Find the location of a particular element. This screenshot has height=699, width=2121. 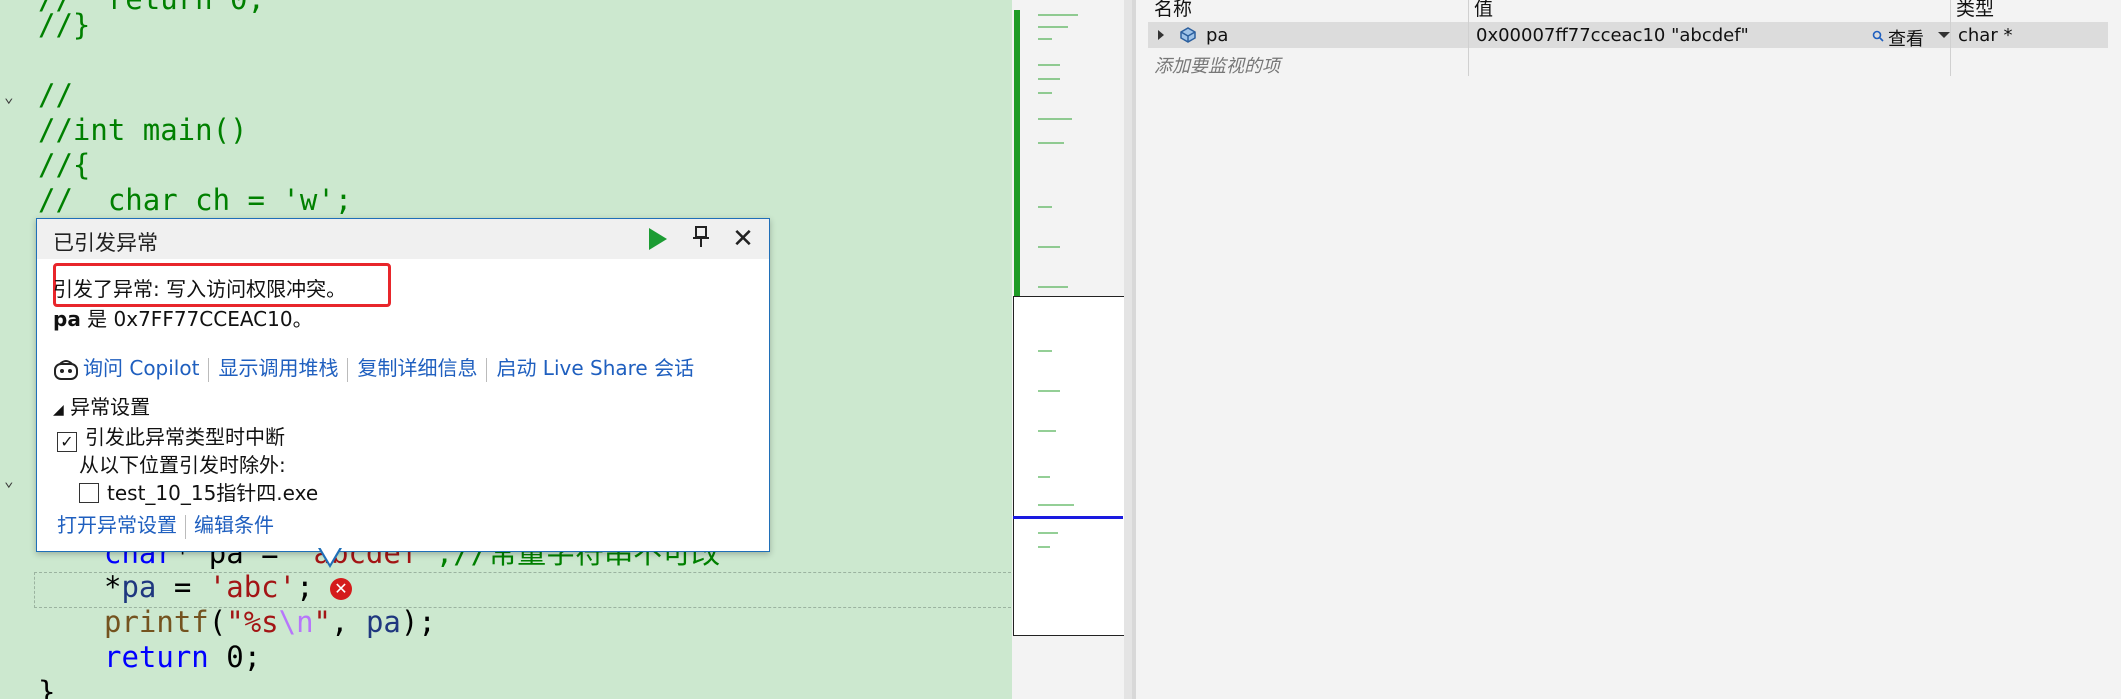

watch-name: pa is located at coordinates (1217, 35).